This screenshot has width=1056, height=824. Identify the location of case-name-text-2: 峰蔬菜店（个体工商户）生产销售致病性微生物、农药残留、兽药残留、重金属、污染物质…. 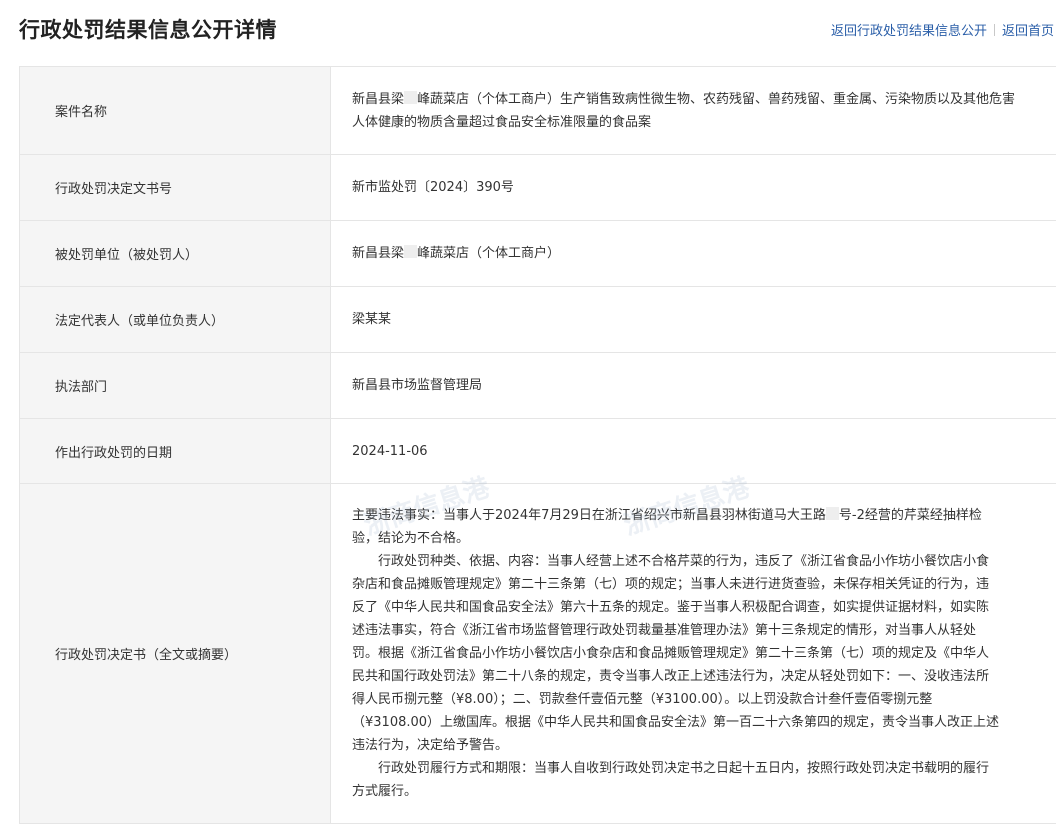
(683, 111).